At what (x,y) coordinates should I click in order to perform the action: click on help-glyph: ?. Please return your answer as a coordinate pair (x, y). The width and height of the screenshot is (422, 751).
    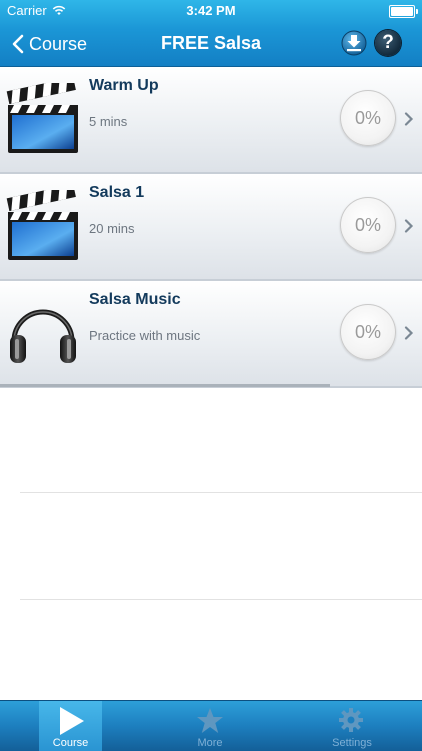
    Looking at the image, I should click on (388, 42).